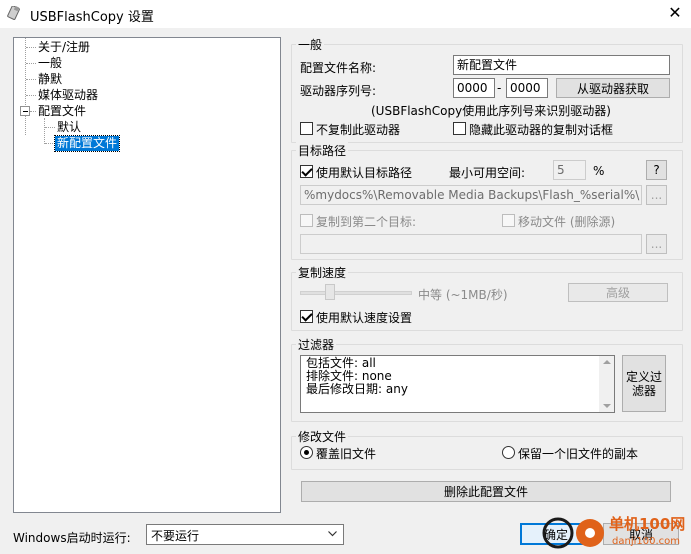  I want to click on speed-slider-thumb, so click(330, 292).